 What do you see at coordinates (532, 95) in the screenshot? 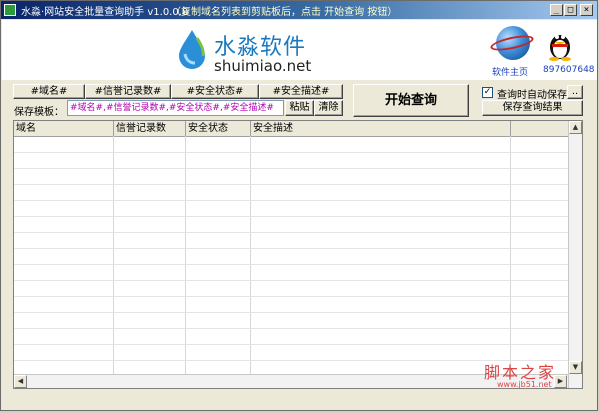
I see `autosave-label: 查询时自动保存` at bounding box center [532, 95].